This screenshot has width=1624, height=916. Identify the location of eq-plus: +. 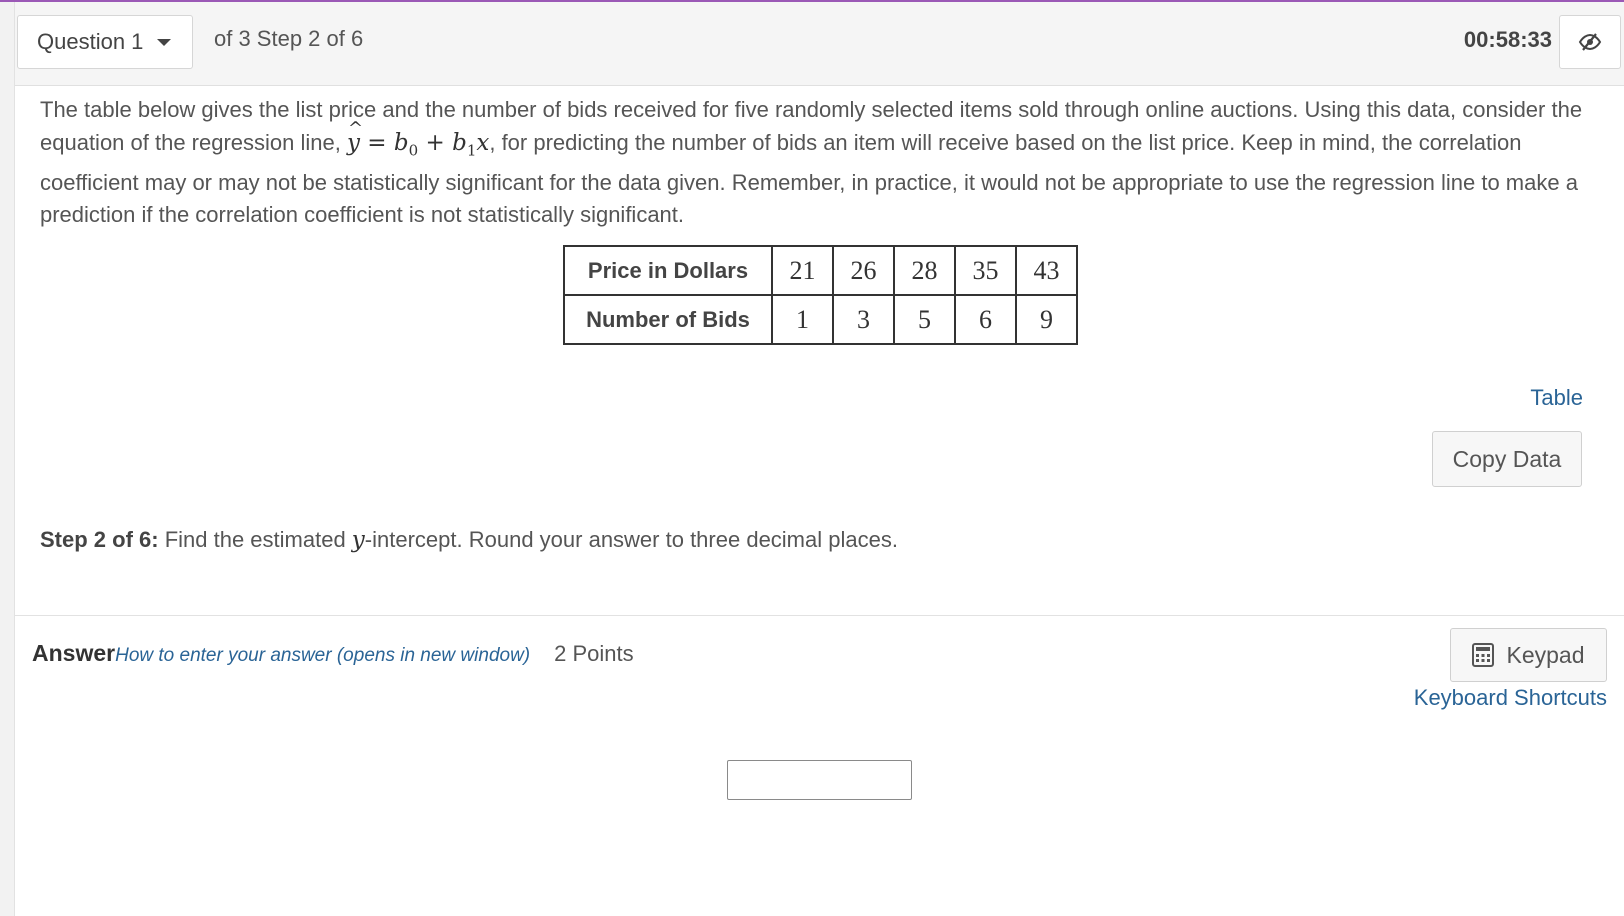
(435, 142).